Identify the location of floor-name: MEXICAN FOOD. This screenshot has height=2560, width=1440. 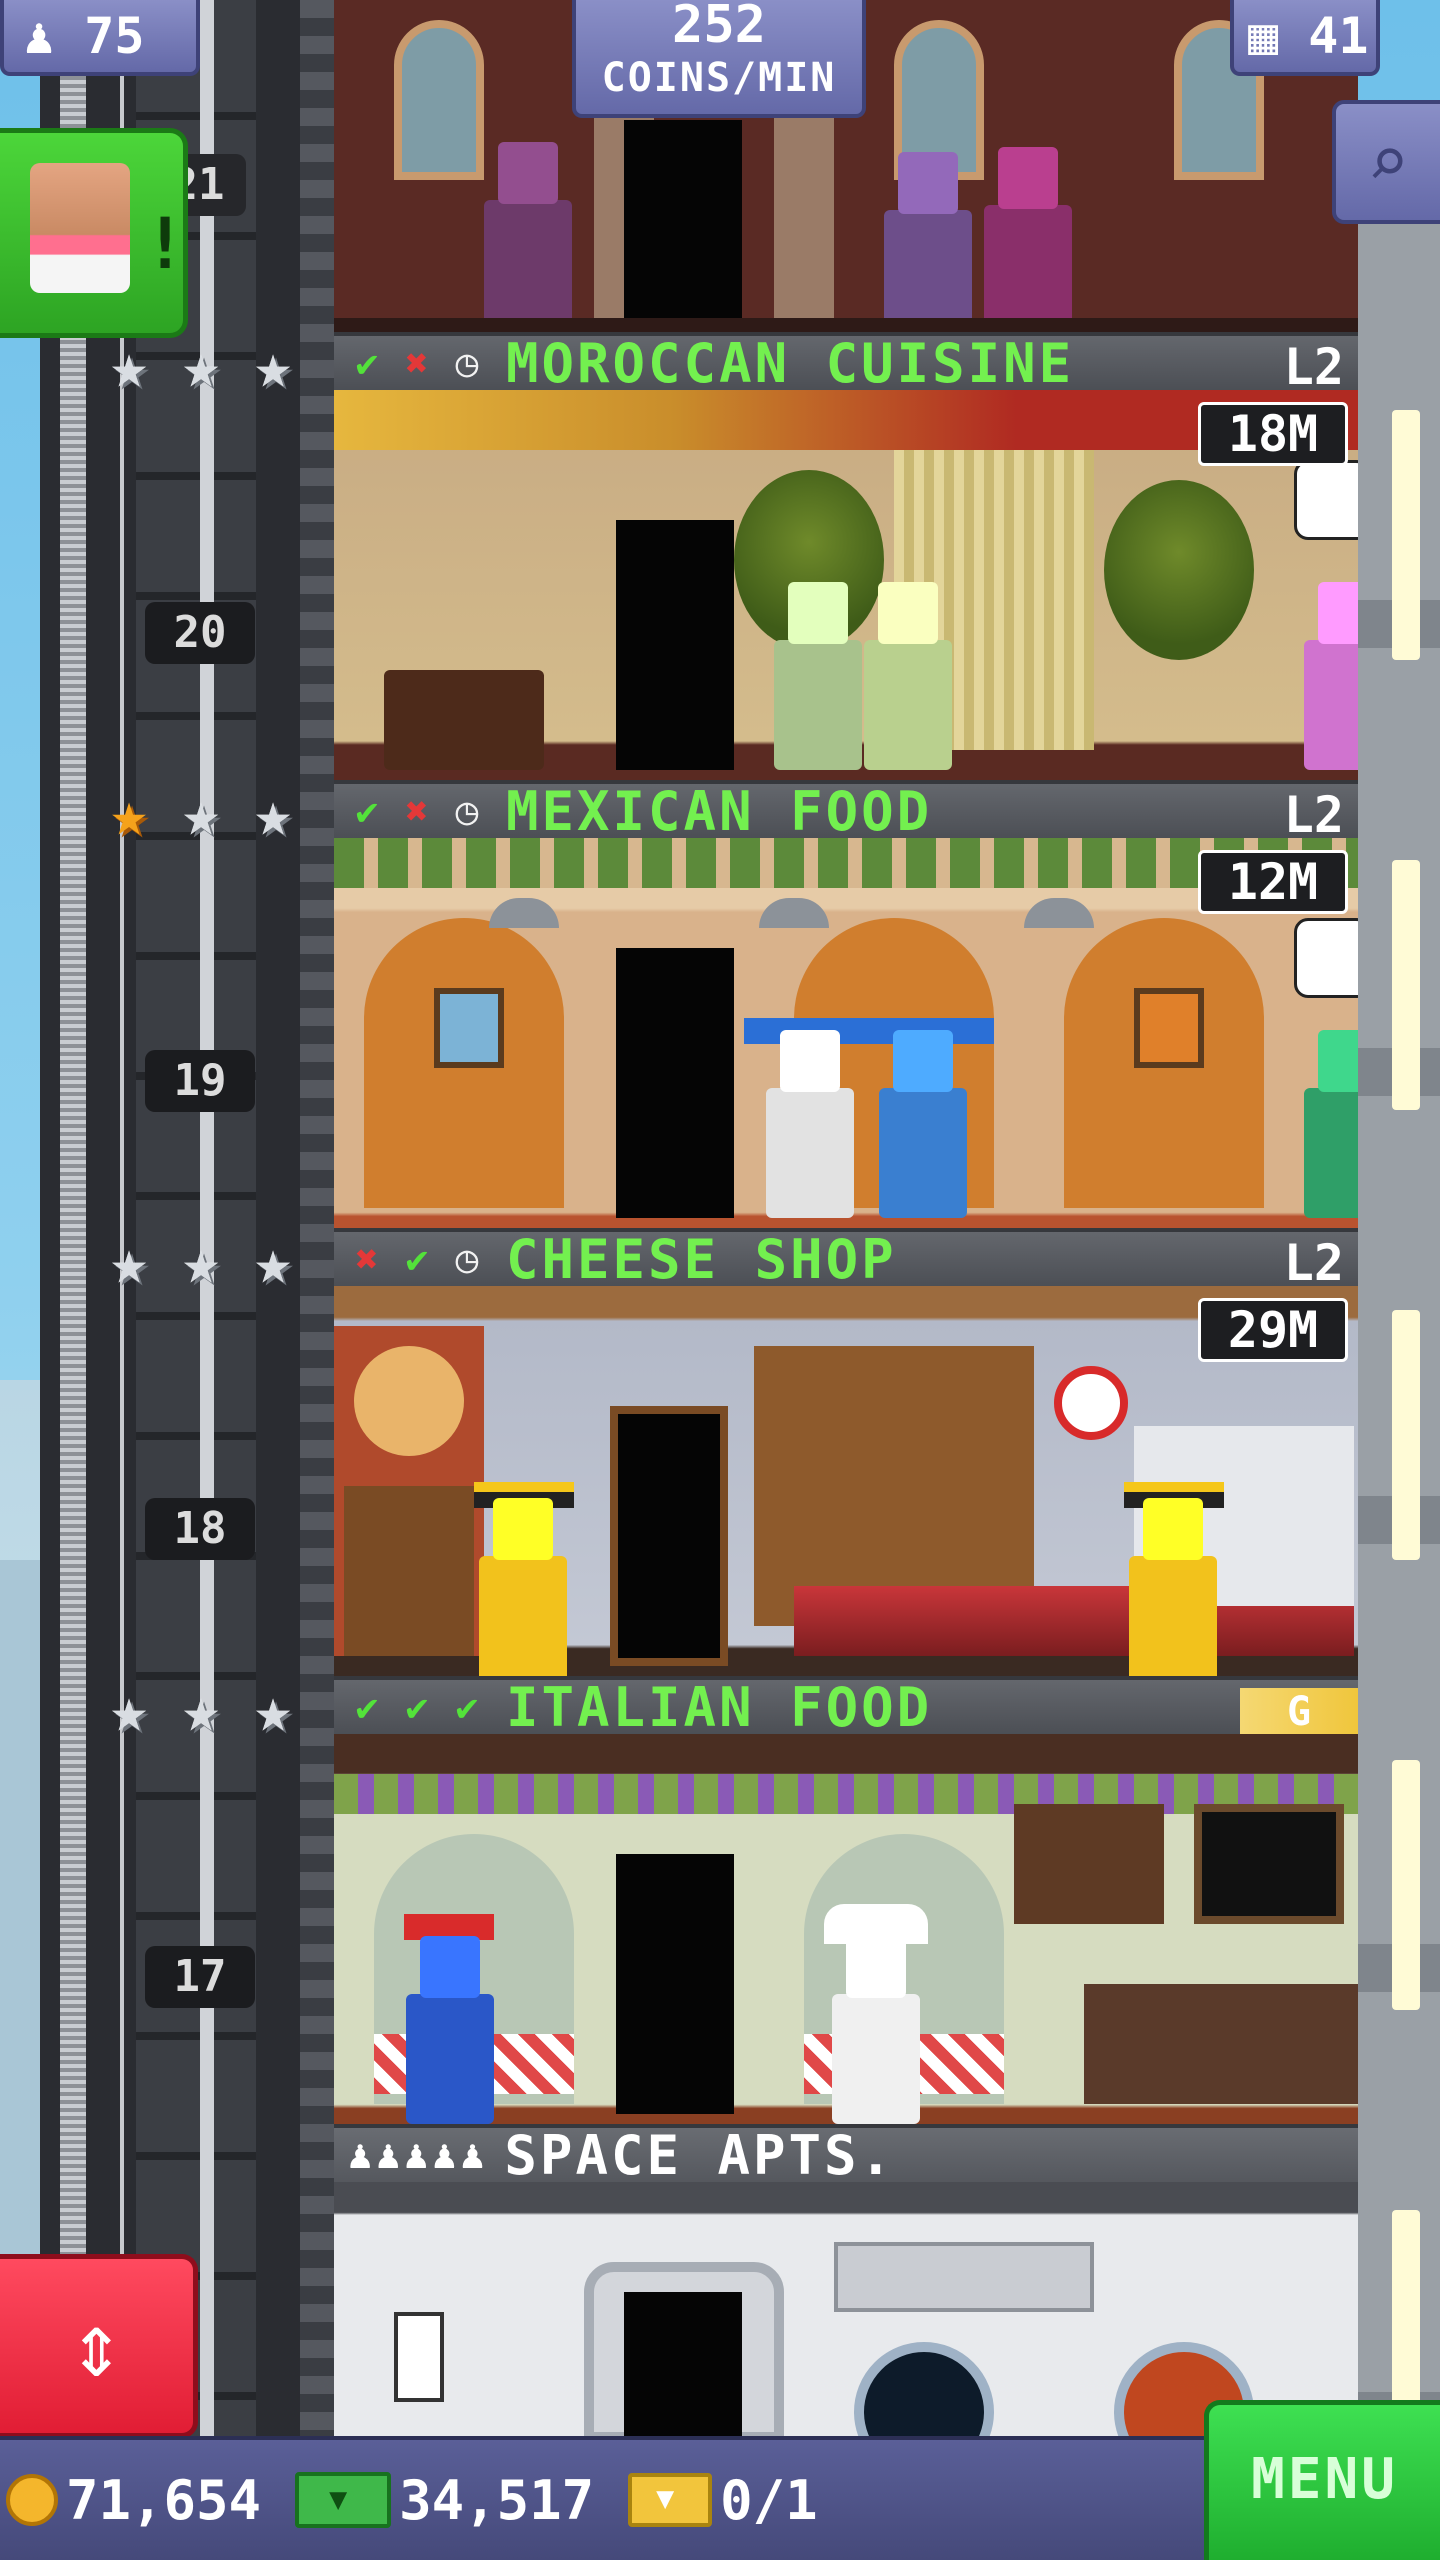
(719, 811).